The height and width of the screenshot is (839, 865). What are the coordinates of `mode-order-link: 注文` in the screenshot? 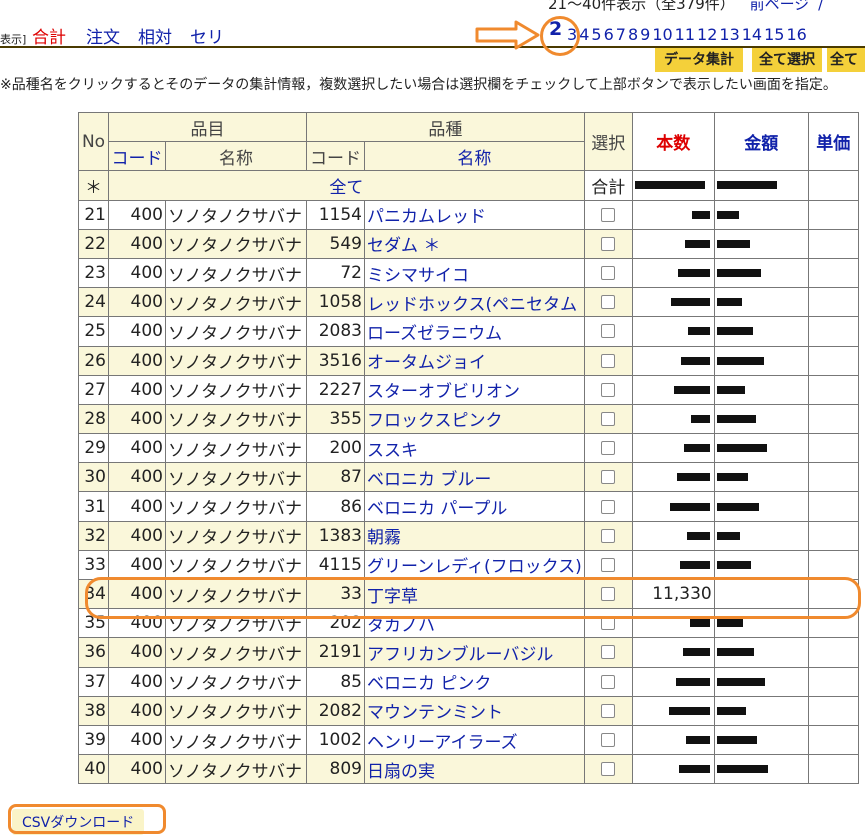 It's located at (103, 35).